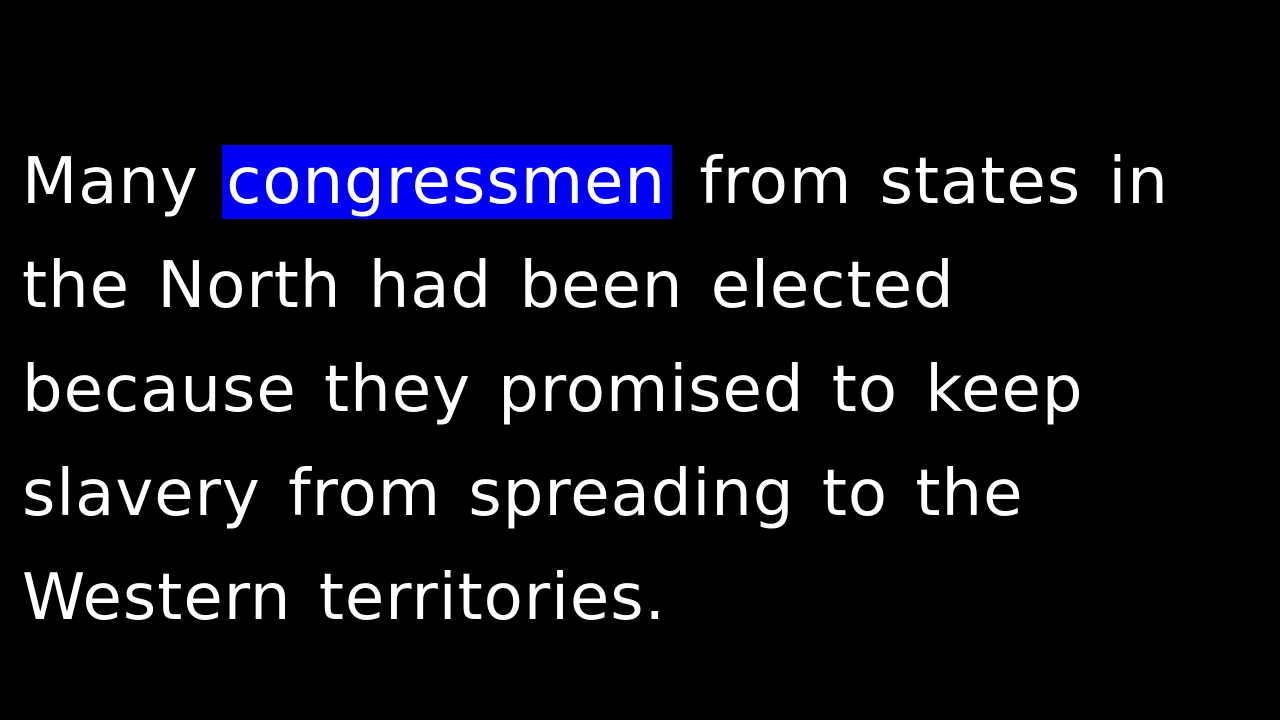 The width and height of the screenshot is (1280, 720). What do you see at coordinates (934, 182) in the screenshot?
I see `caption-word-after: from states in` at bounding box center [934, 182].